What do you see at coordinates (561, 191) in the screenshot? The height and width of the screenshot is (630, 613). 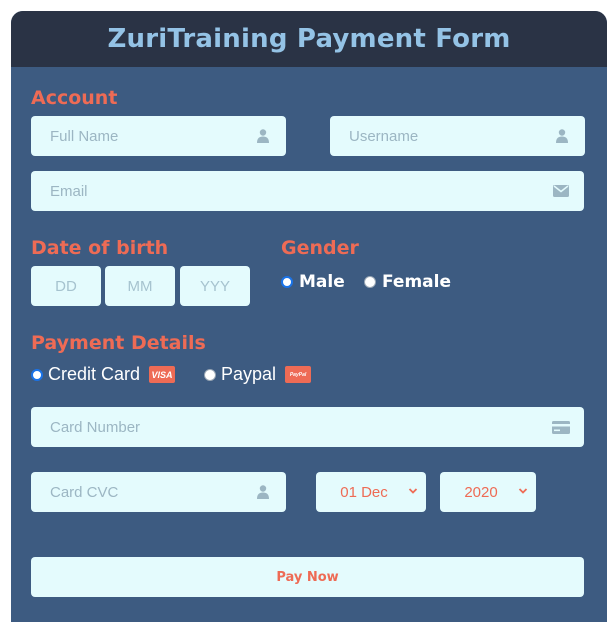 I see `envelope-icon` at bounding box center [561, 191].